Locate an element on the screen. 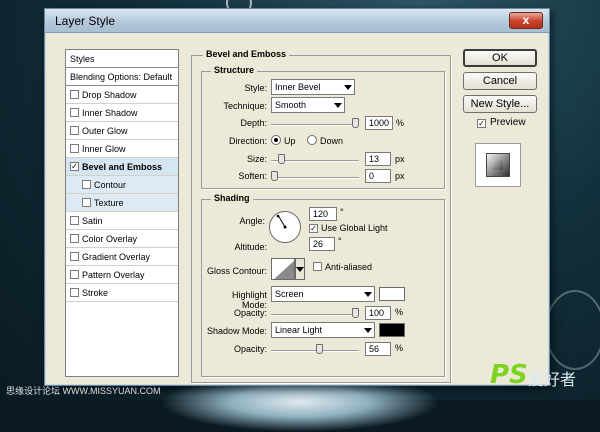 The image size is (600, 432). shadow-color-swatch is located at coordinates (392, 330).